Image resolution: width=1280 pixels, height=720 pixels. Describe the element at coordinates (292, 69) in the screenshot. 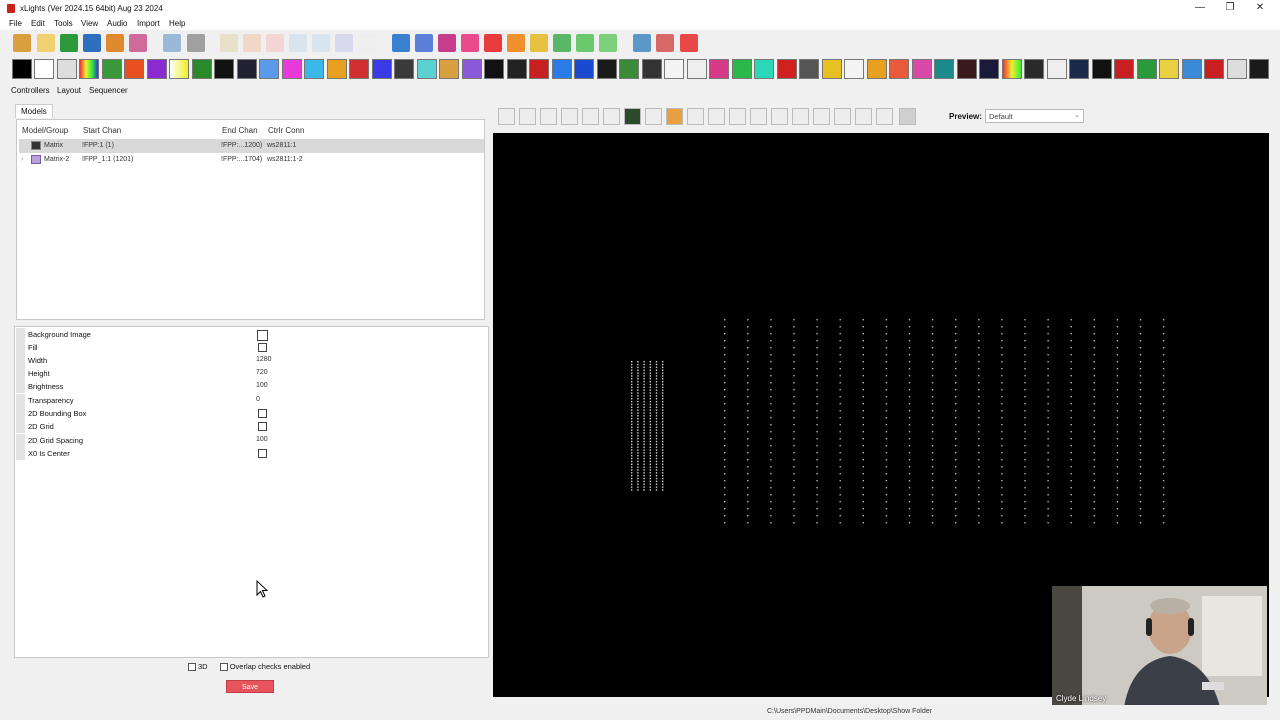

I see `effect-fan-icon` at that location.